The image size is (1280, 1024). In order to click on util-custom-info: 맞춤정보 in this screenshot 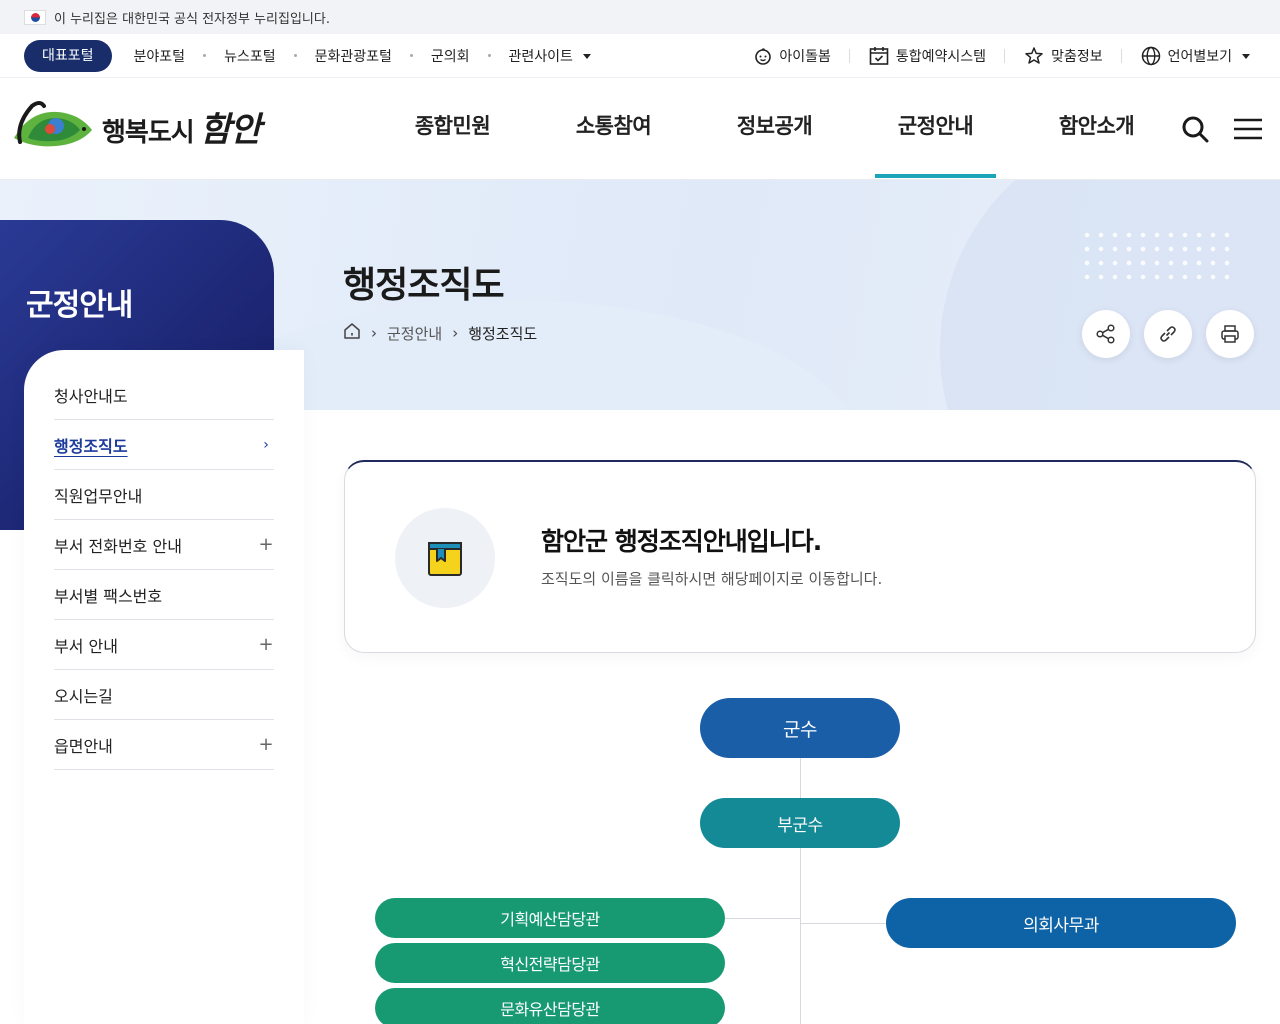, I will do `click(1063, 56)`.